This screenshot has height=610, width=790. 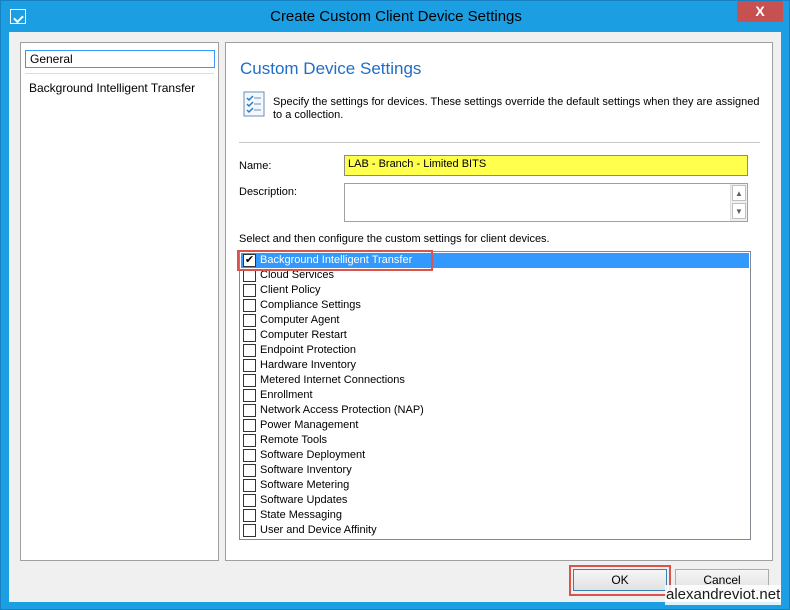 What do you see at coordinates (546, 202) in the screenshot?
I see `description-field: ▲ ▼` at bounding box center [546, 202].